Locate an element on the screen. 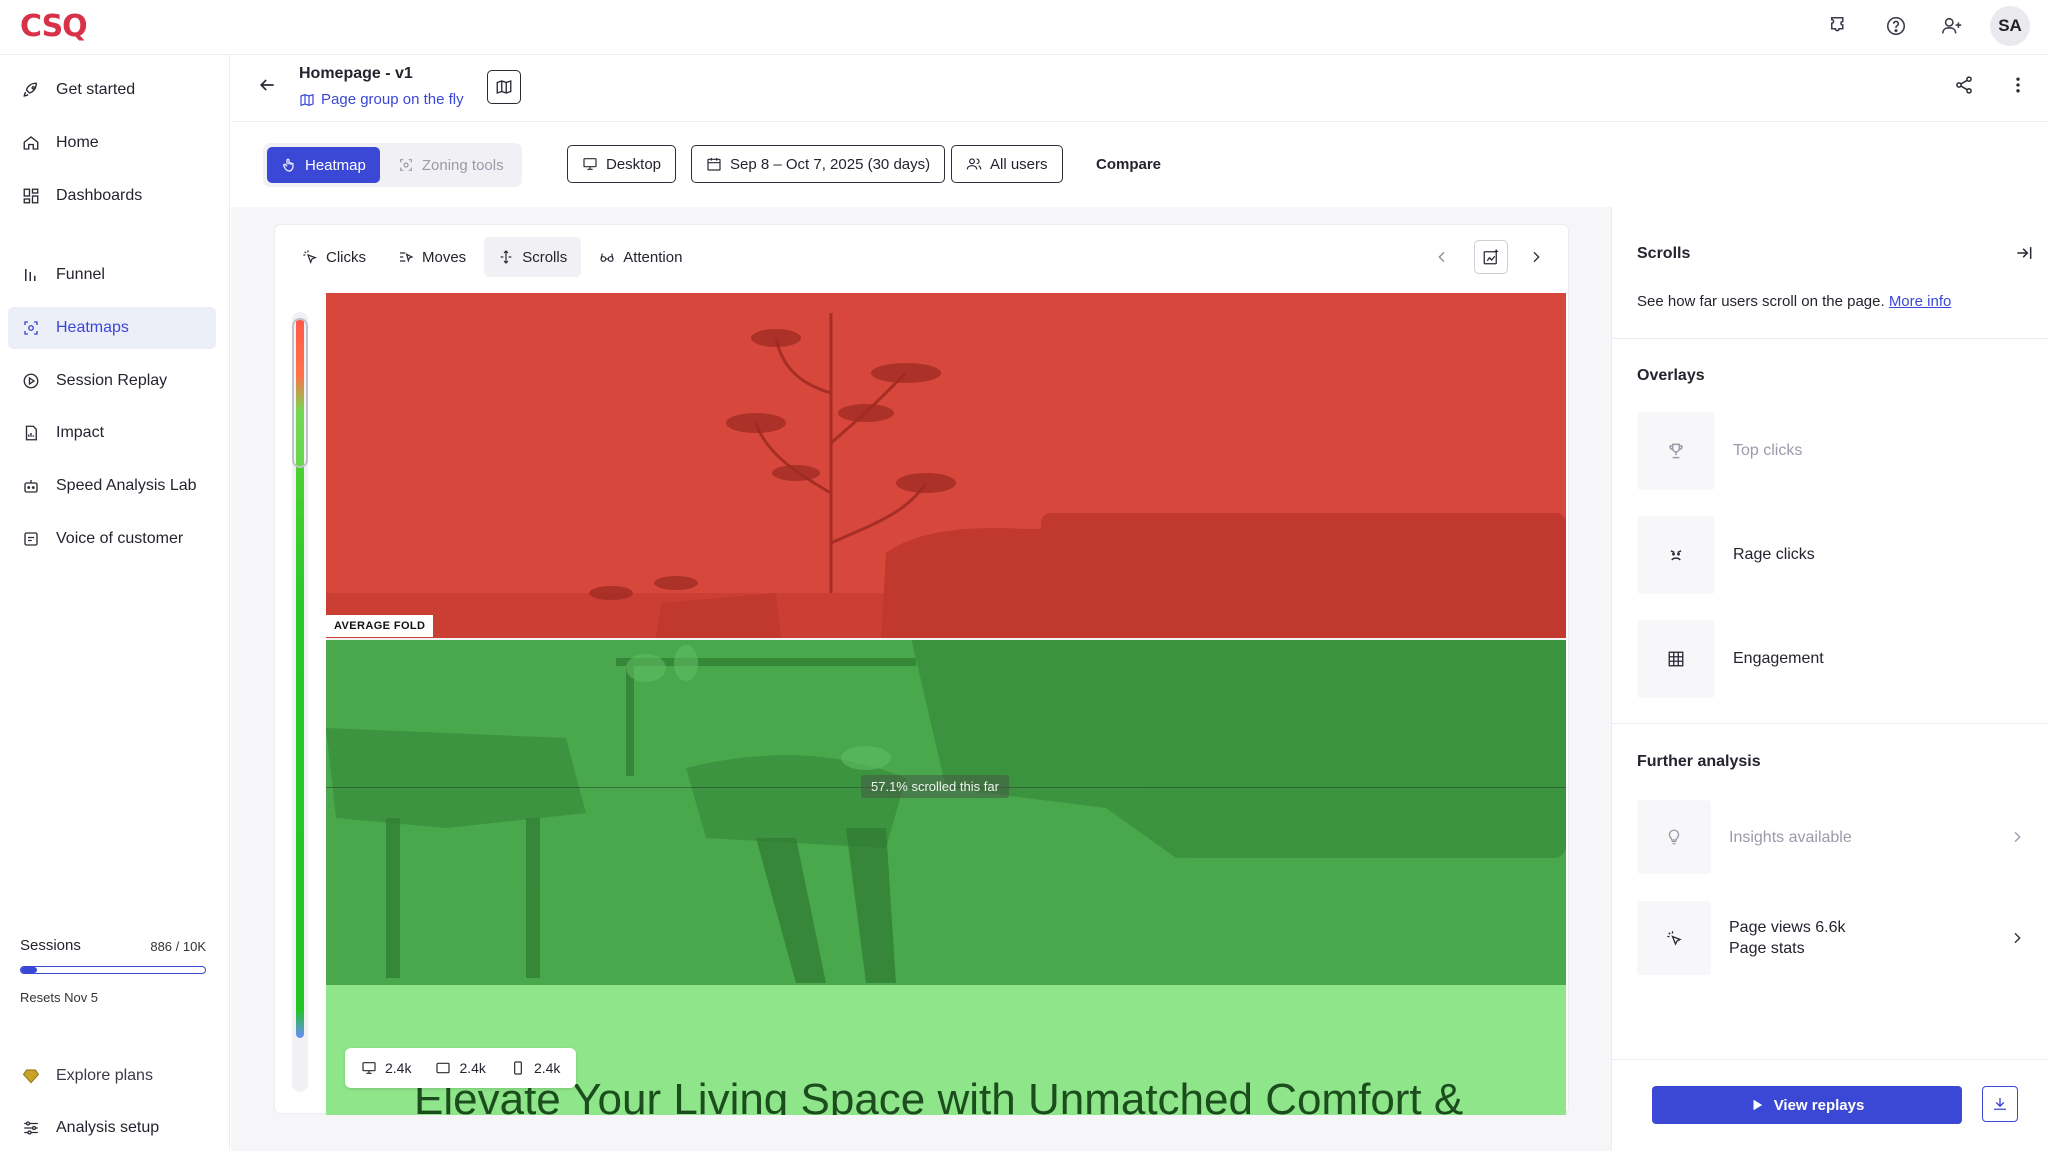 Image resolution: width=2048 pixels, height=1151 pixels. overlay-top-clicks: Top clicks is located at coordinates (1832, 451).